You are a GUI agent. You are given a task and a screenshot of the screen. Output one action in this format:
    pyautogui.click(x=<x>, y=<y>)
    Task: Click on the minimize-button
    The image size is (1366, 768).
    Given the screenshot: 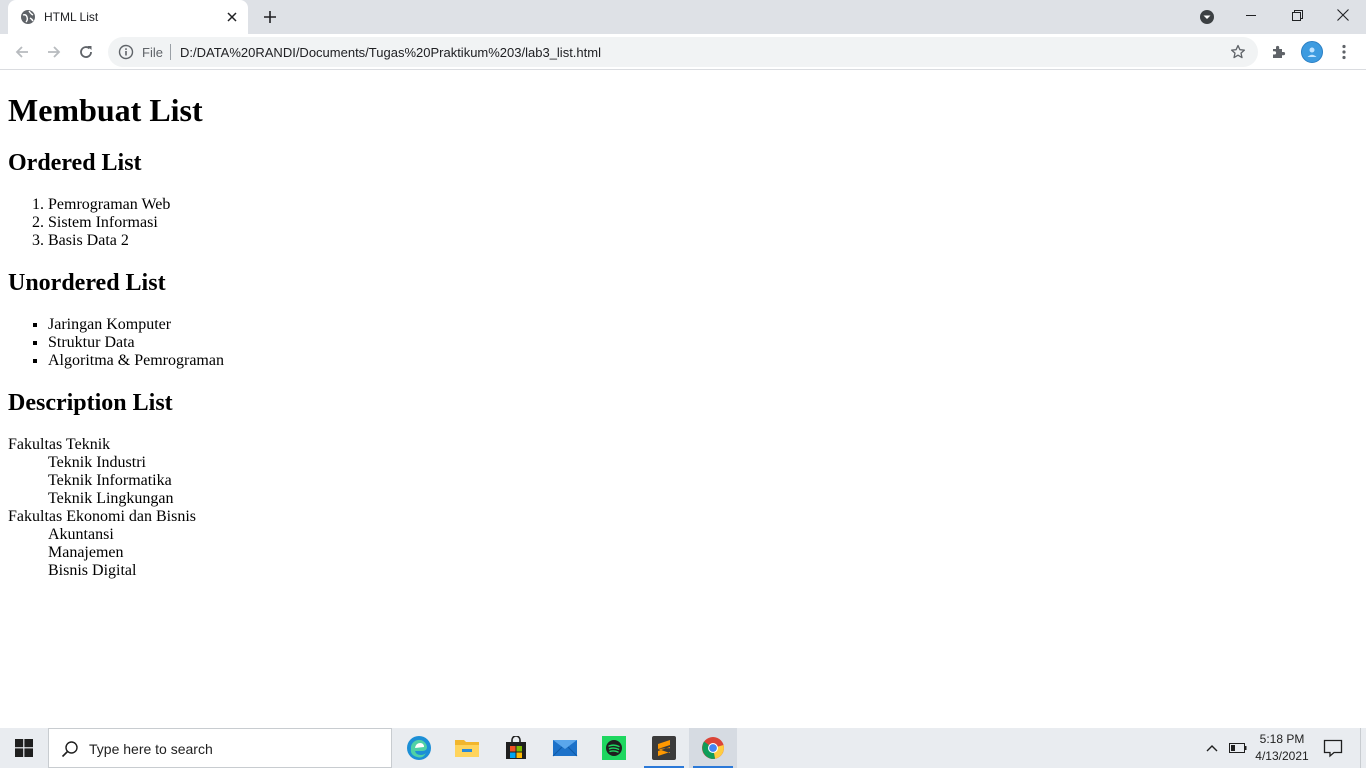 What is the action you would take?
    pyautogui.click(x=1251, y=15)
    